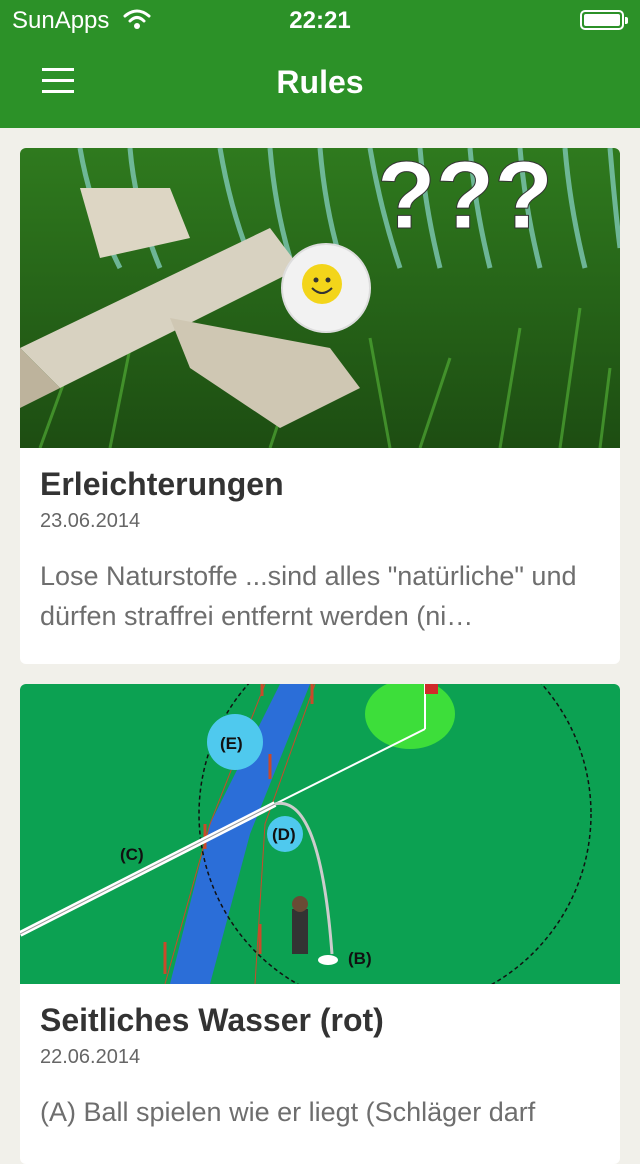 Image resolution: width=640 pixels, height=1164 pixels. I want to click on diagram-label-d: (D), so click(284, 834).